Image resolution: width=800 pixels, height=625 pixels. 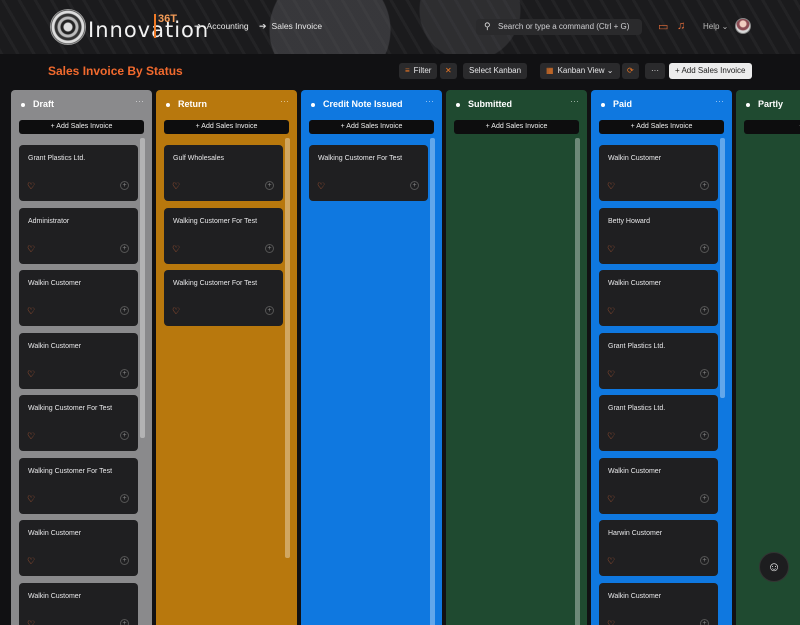 What do you see at coordinates (630, 71) in the screenshot?
I see `refresh-button: ⟳` at bounding box center [630, 71].